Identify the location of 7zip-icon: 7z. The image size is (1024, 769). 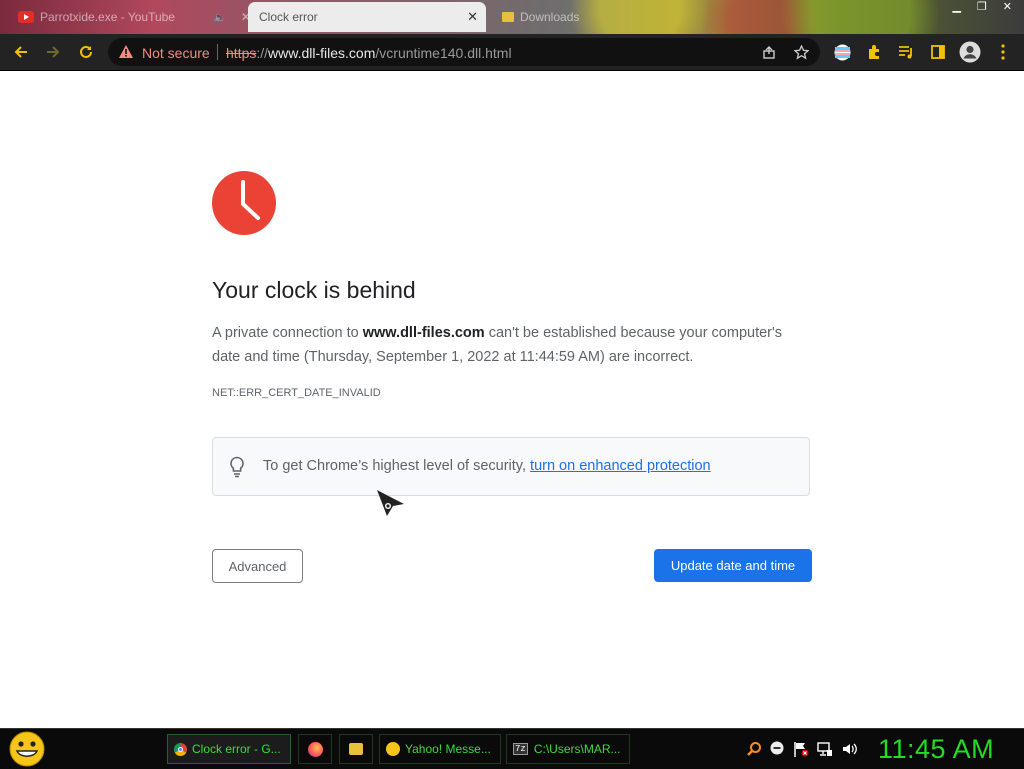
(520, 749).